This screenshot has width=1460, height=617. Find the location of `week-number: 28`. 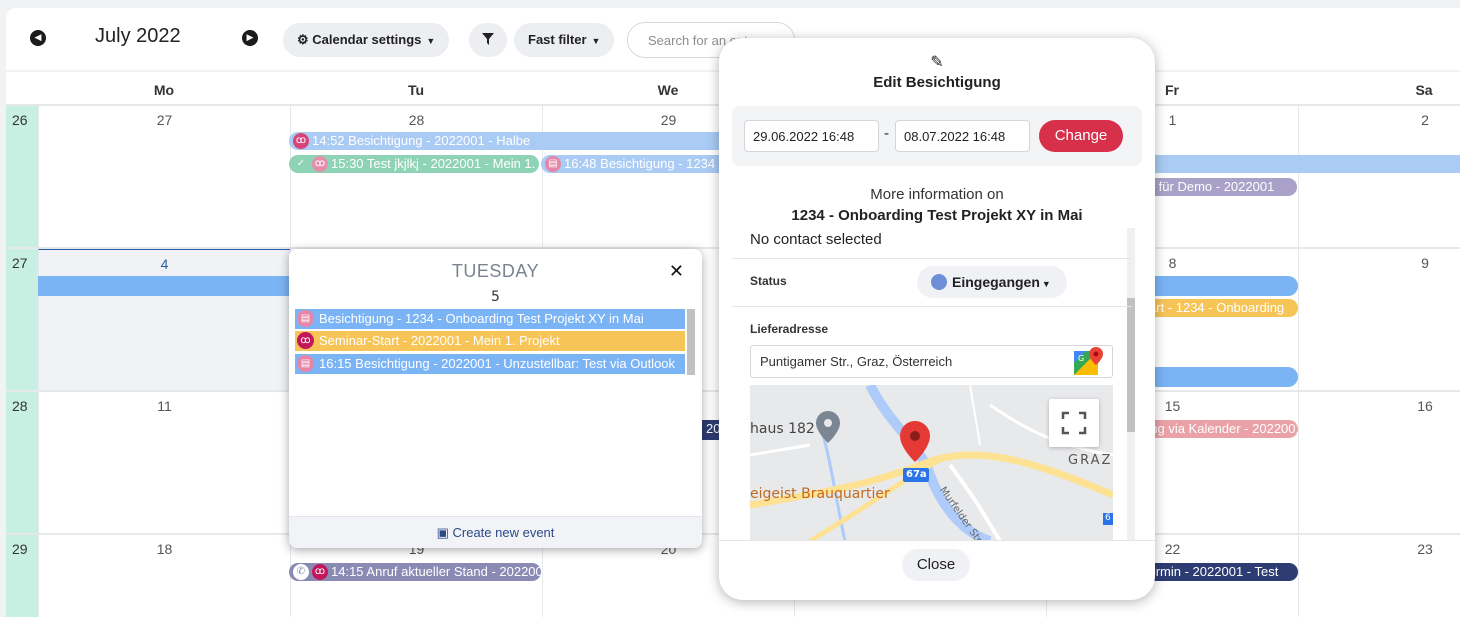

week-number: 28 is located at coordinates (22, 462).